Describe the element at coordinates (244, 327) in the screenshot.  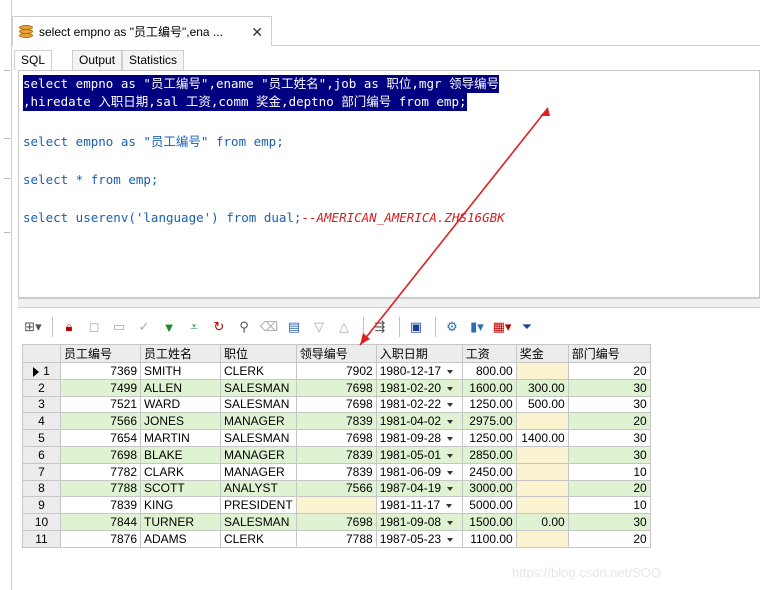
I see `find-icon: ⚲` at that location.